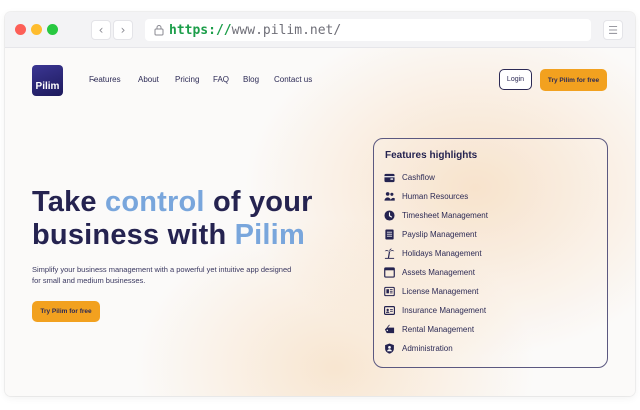 Image resolution: width=640 pixels, height=410 pixels. I want to click on feature-label: Administration, so click(427, 348).